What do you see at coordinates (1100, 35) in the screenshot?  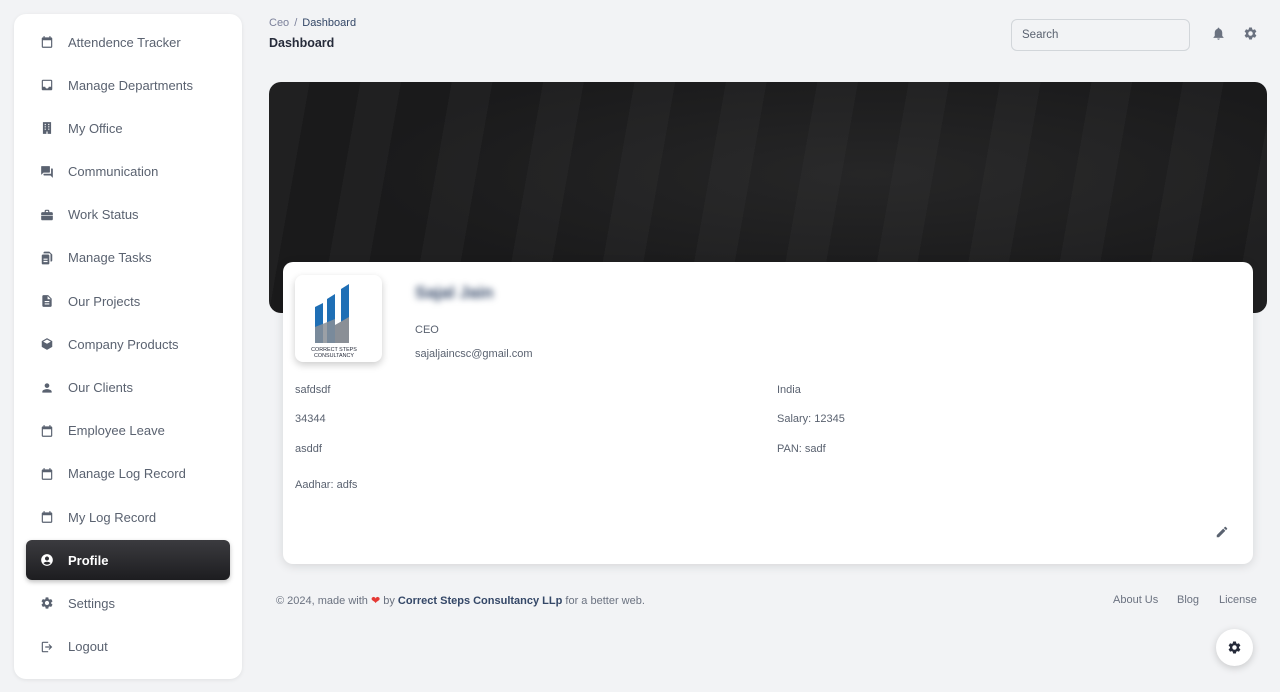 I see `search-input` at bounding box center [1100, 35].